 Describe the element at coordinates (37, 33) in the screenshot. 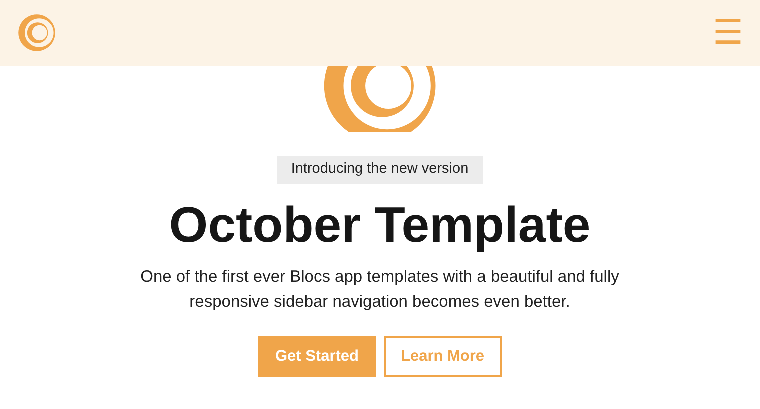

I see `logo-icon` at that location.